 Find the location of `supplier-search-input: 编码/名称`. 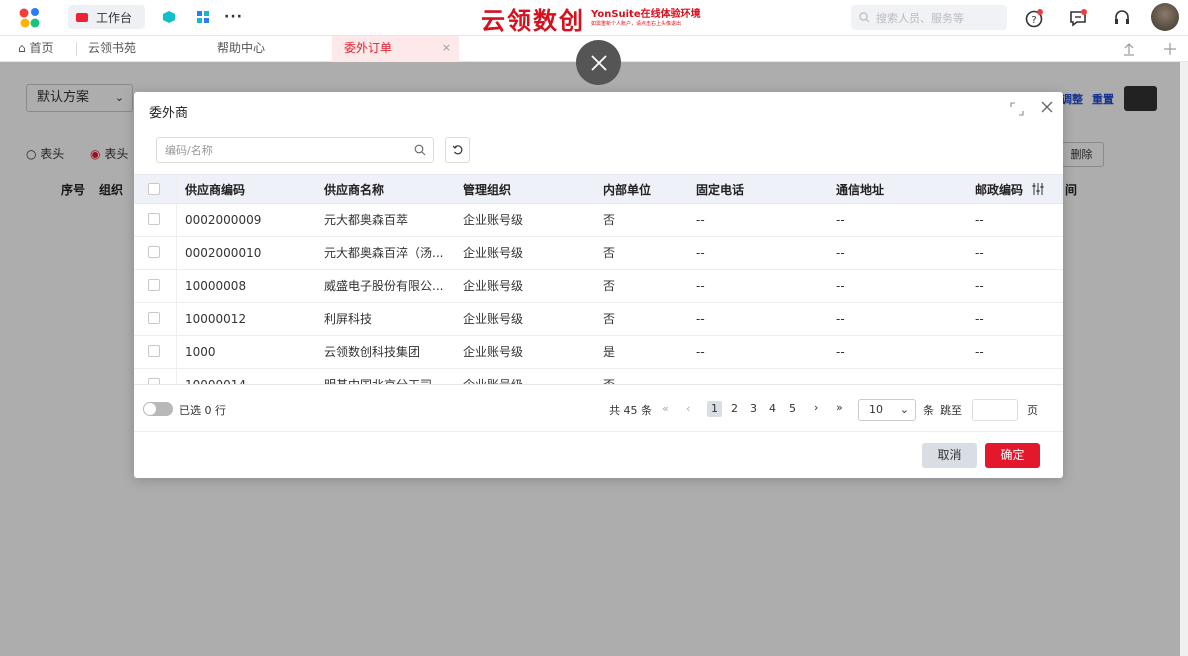

supplier-search-input: 编码/名称 is located at coordinates (295, 150).